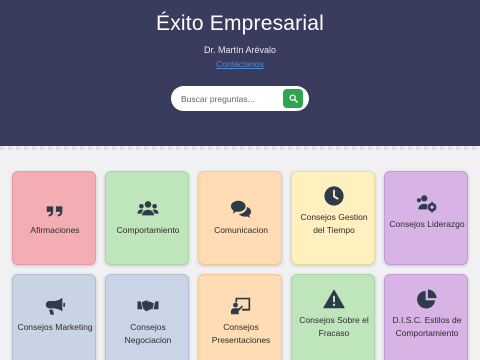  I want to click on clock-icon, so click(334, 196).